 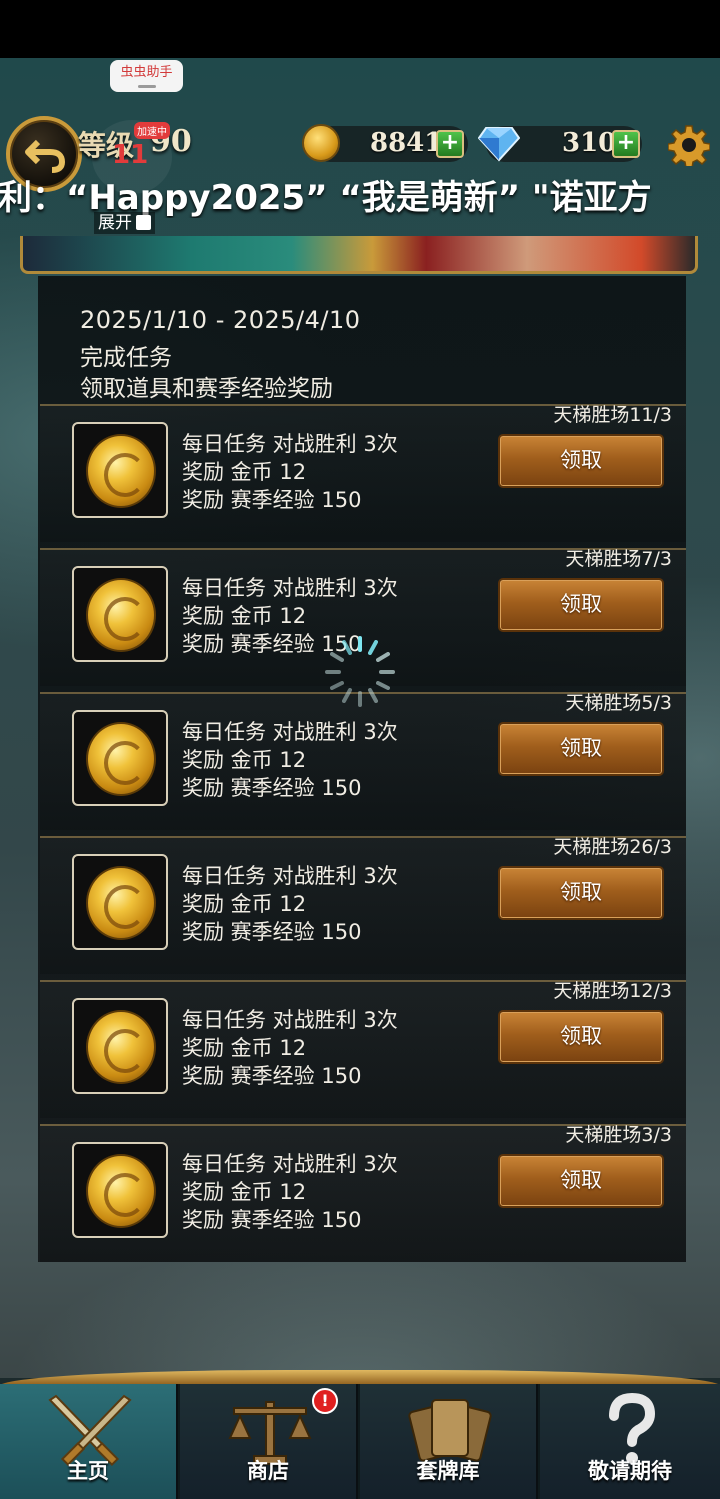 What do you see at coordinates (143, 222) in the screenshot?
I see `expand-icon` at bounding box center [143, 222].